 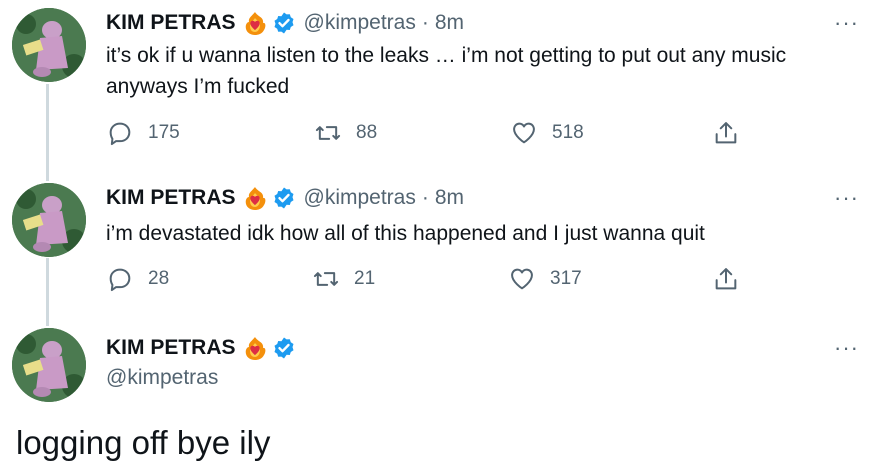 I want to click on tweet-actions: 28 21 317, so click(x=426, y=280).